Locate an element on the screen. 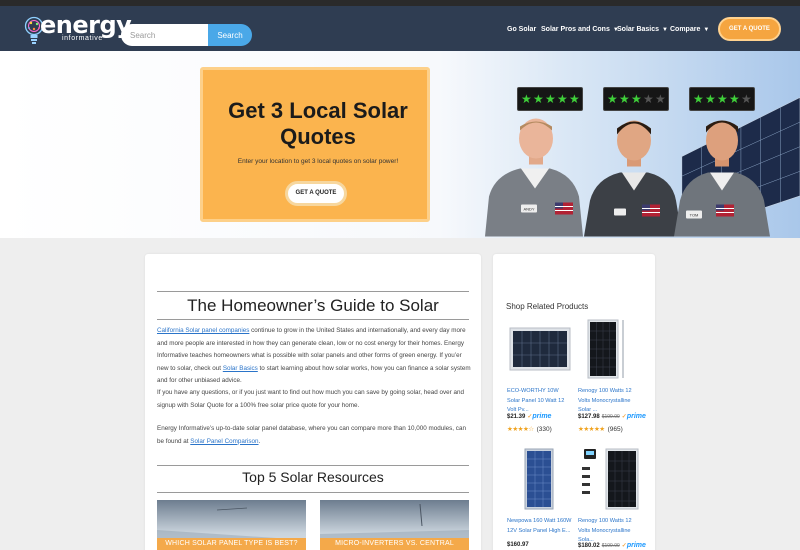 Image resolution: width=800 pixels, height=550 pixels. rating-count: (330) is located at coordinates (544, 429).